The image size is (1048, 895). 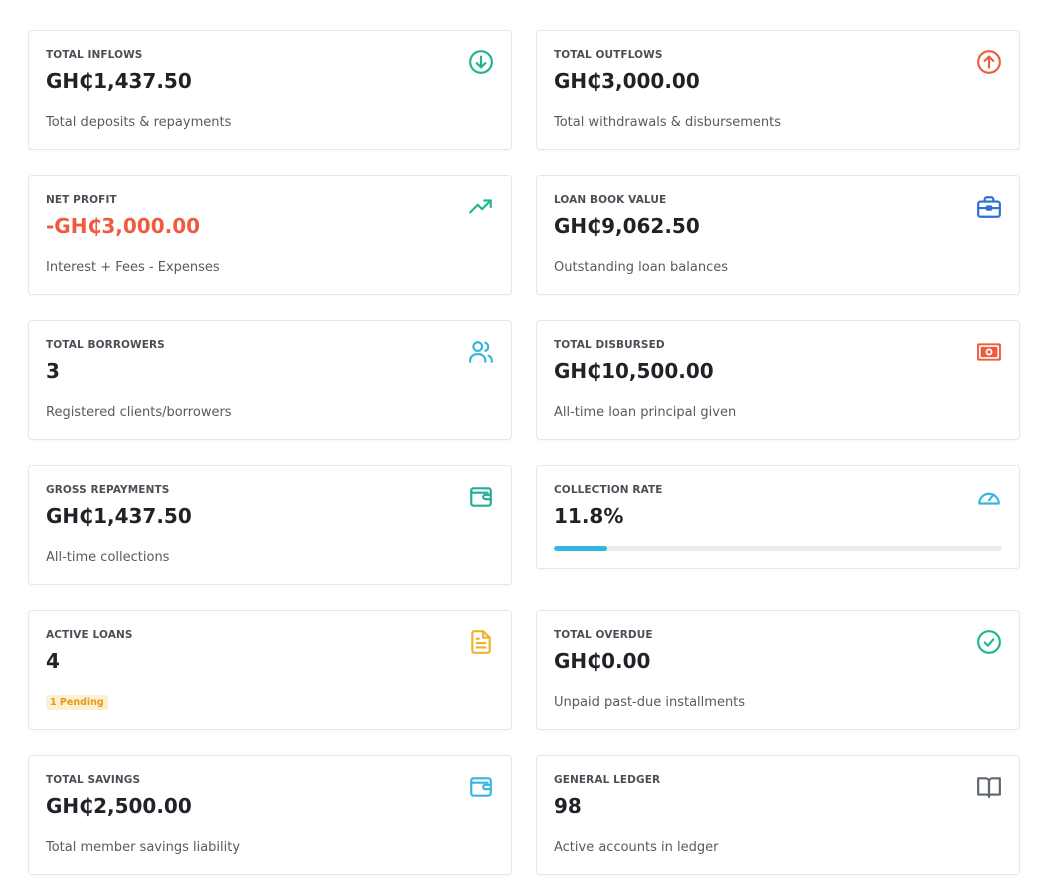 What do you see at coordinates (108, 490) in the screenshot?
I see `card-label: GROSS REPAYMENTS` at bounding box center [108, 490].